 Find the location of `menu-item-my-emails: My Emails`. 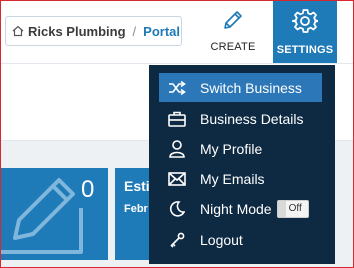

menu-item-my-emails: My Emails is located at coordinates (240, 178).